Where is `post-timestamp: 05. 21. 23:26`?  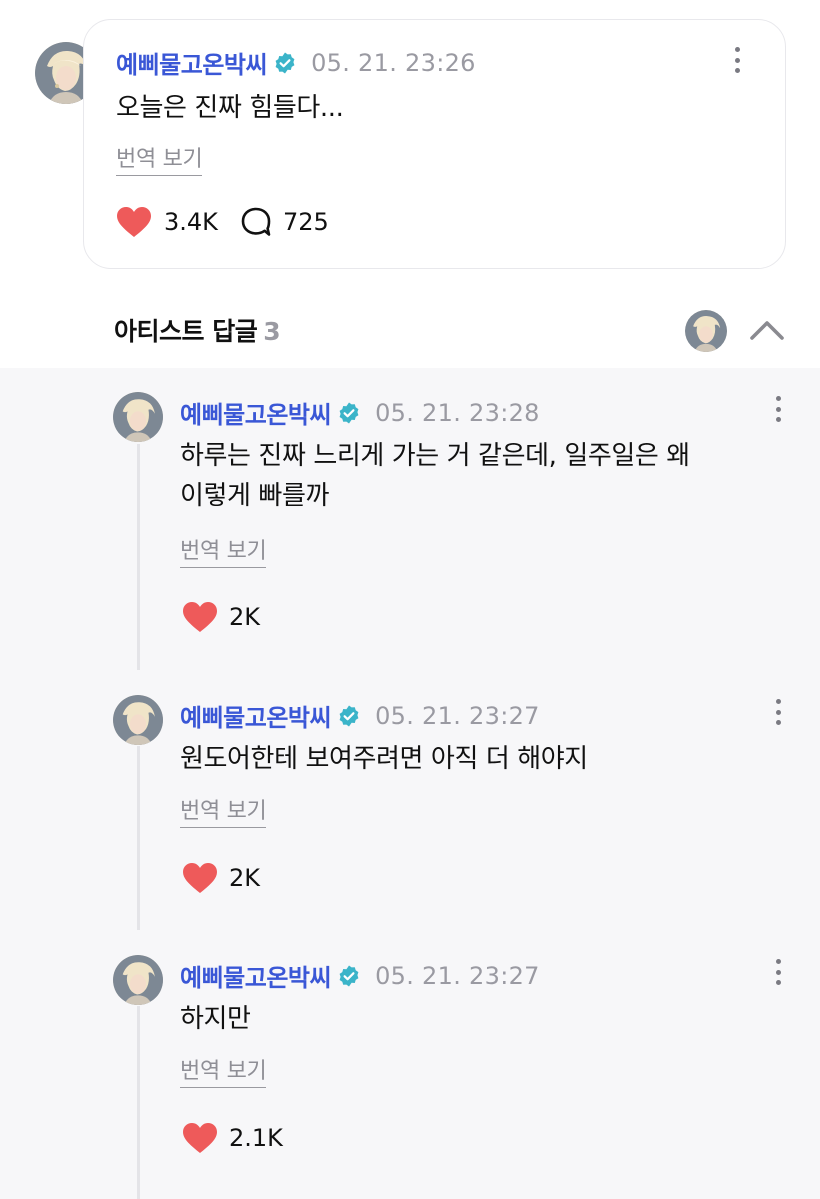
post-timestamp: 05. 21. 23:26 is located at coordinates (393, 62).